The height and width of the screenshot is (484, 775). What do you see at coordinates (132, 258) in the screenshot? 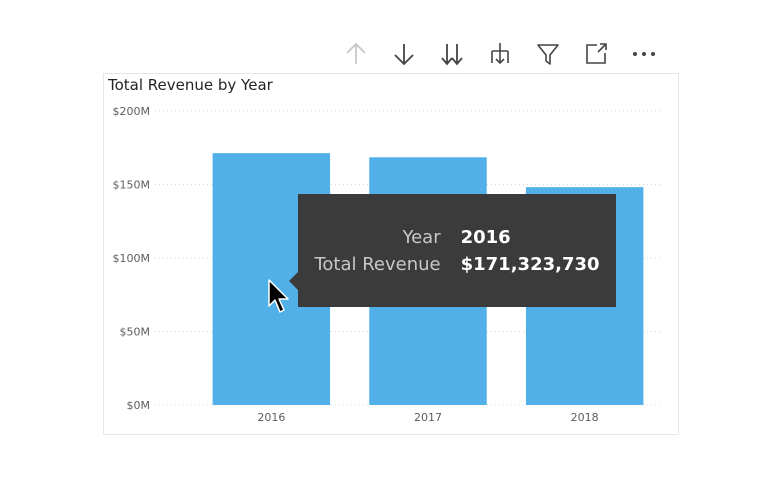
I see `y-tick-label: $100M` at bounding box center [132, 258].